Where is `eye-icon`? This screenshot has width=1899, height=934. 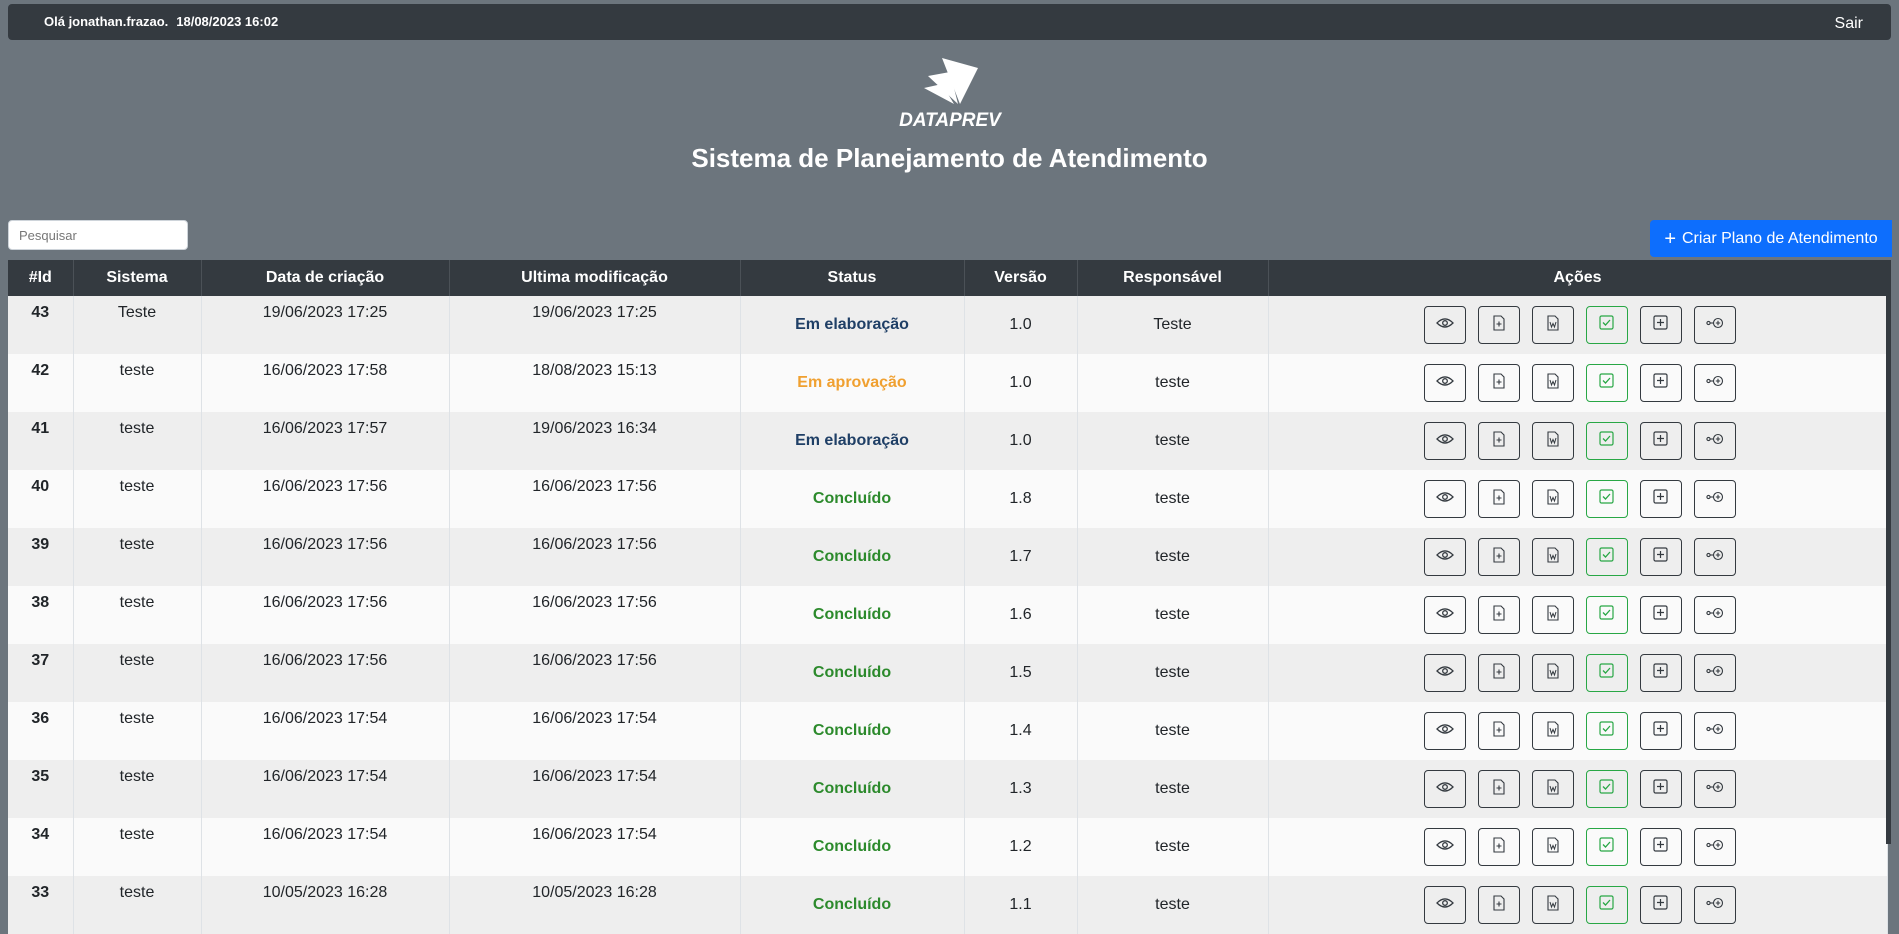
eye-icon is located at coordinates (1444, 673).